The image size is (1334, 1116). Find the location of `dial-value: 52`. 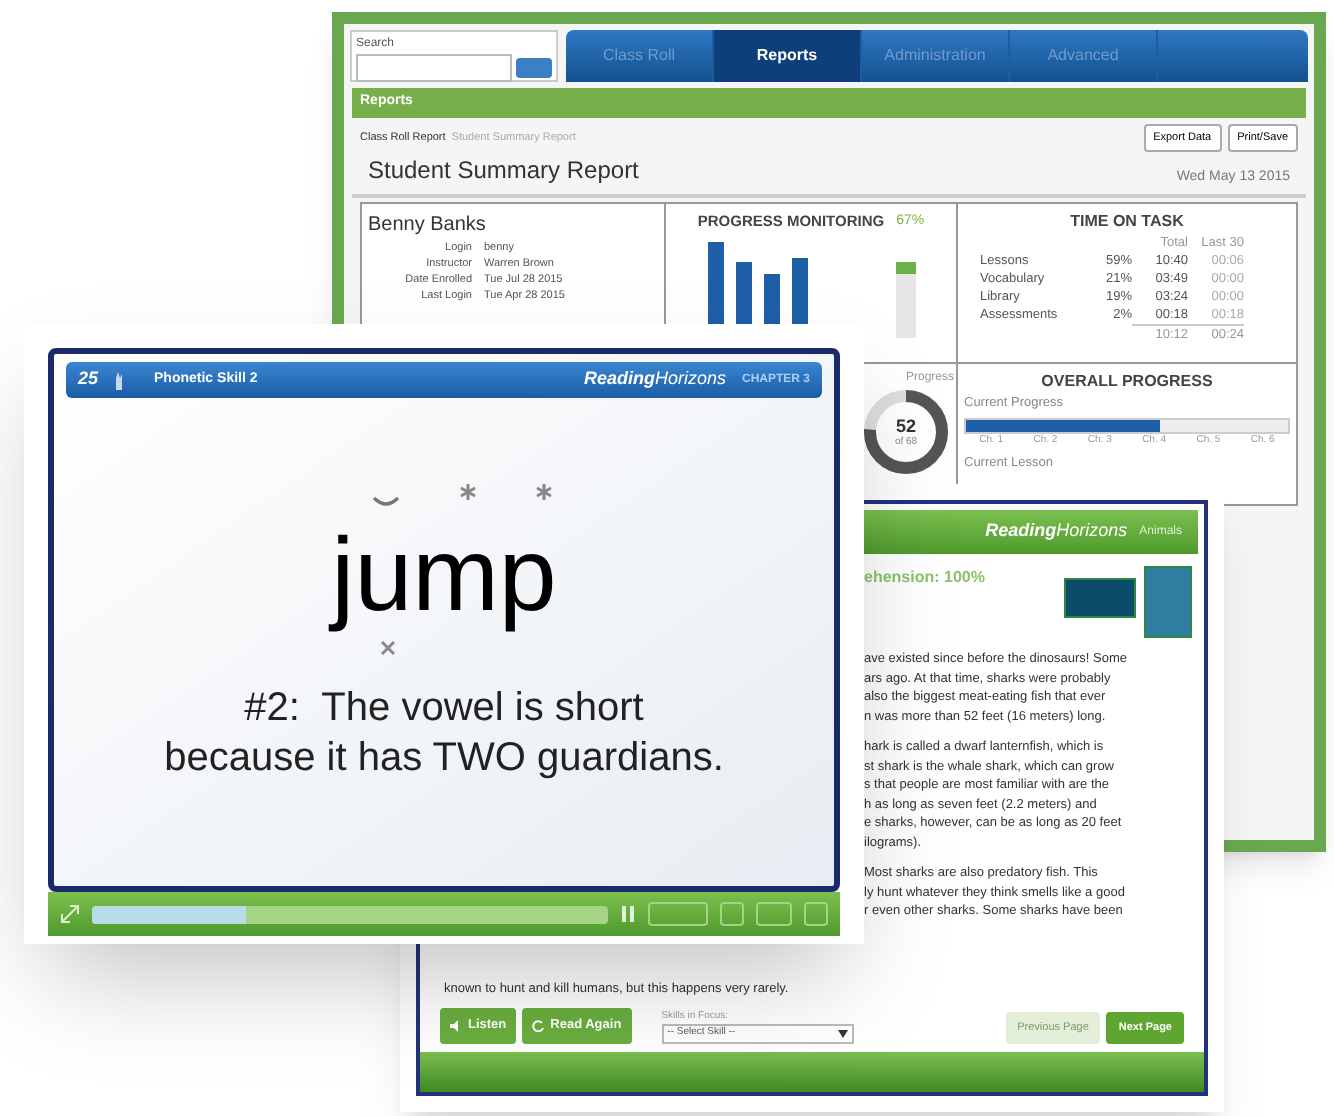

dial-value: 52 is located at coordinates (905, 426).